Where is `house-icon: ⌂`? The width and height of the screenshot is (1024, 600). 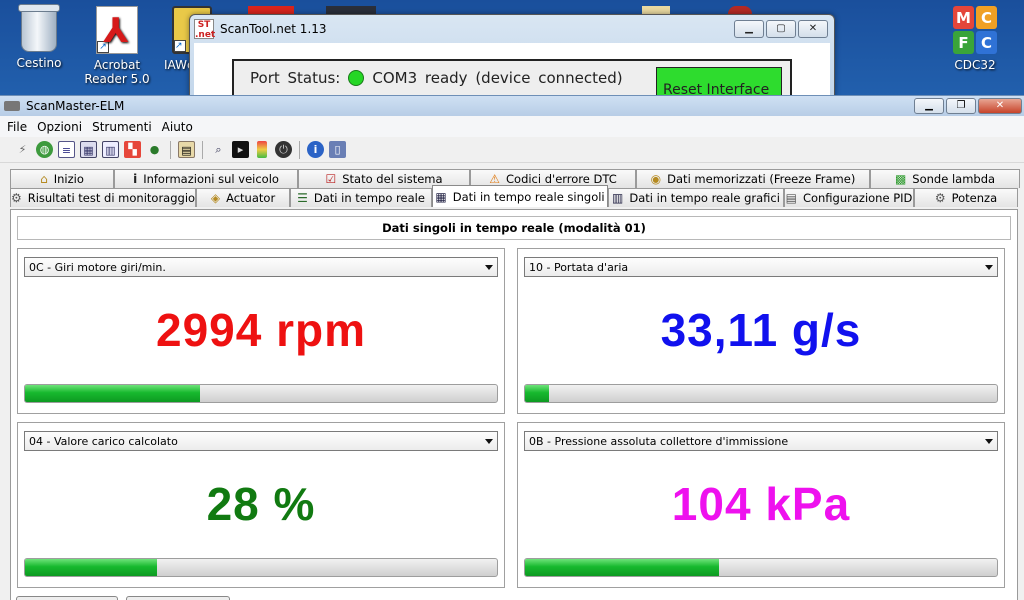 house-icon: ⌂ is located at coordinates (44, 179).